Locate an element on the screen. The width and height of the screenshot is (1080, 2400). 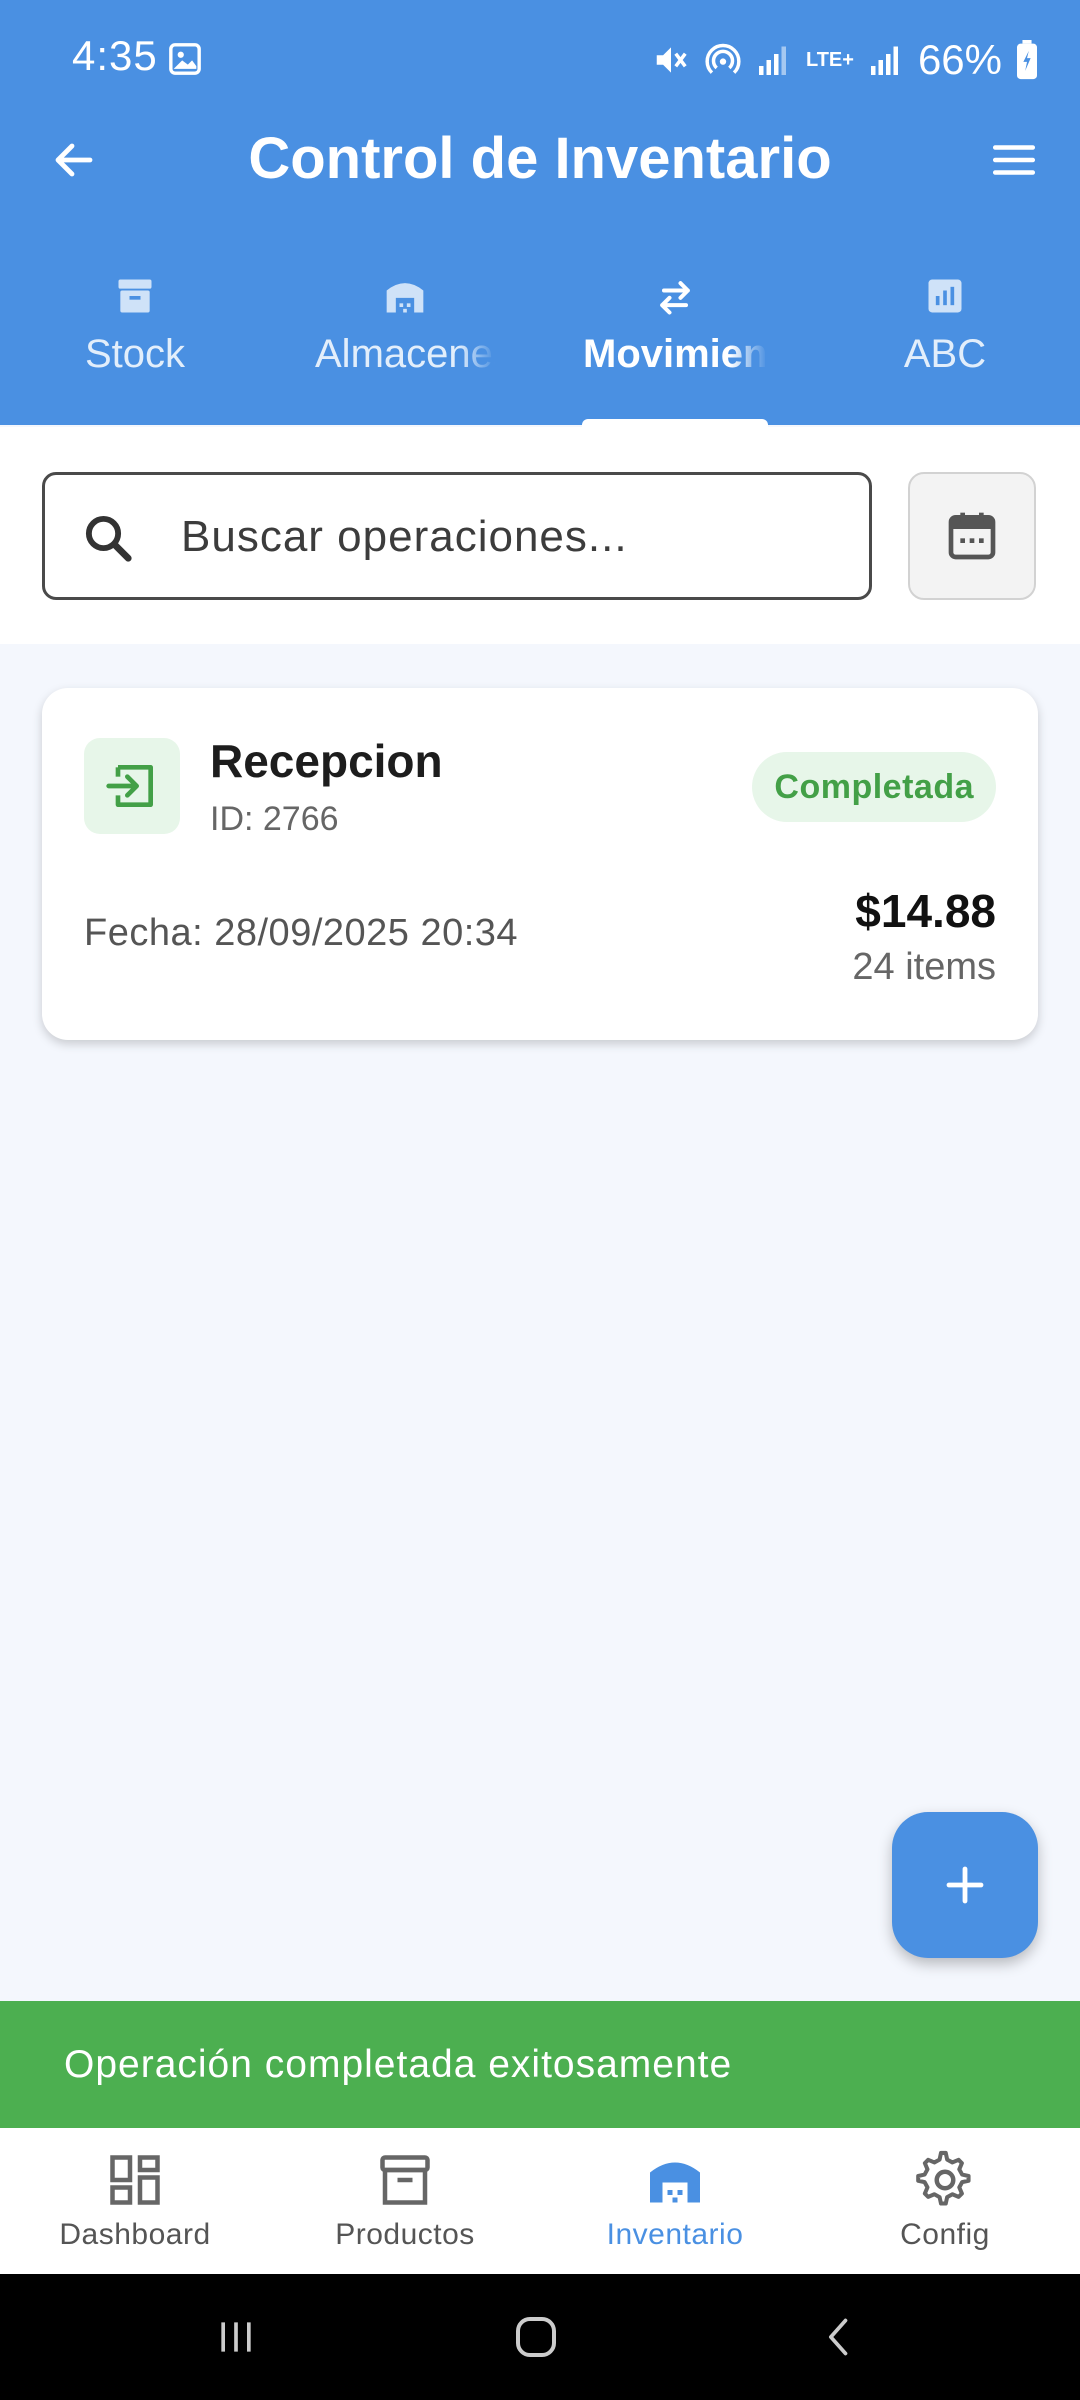
tab-stock: Stock is located at coordinates (135, 343).